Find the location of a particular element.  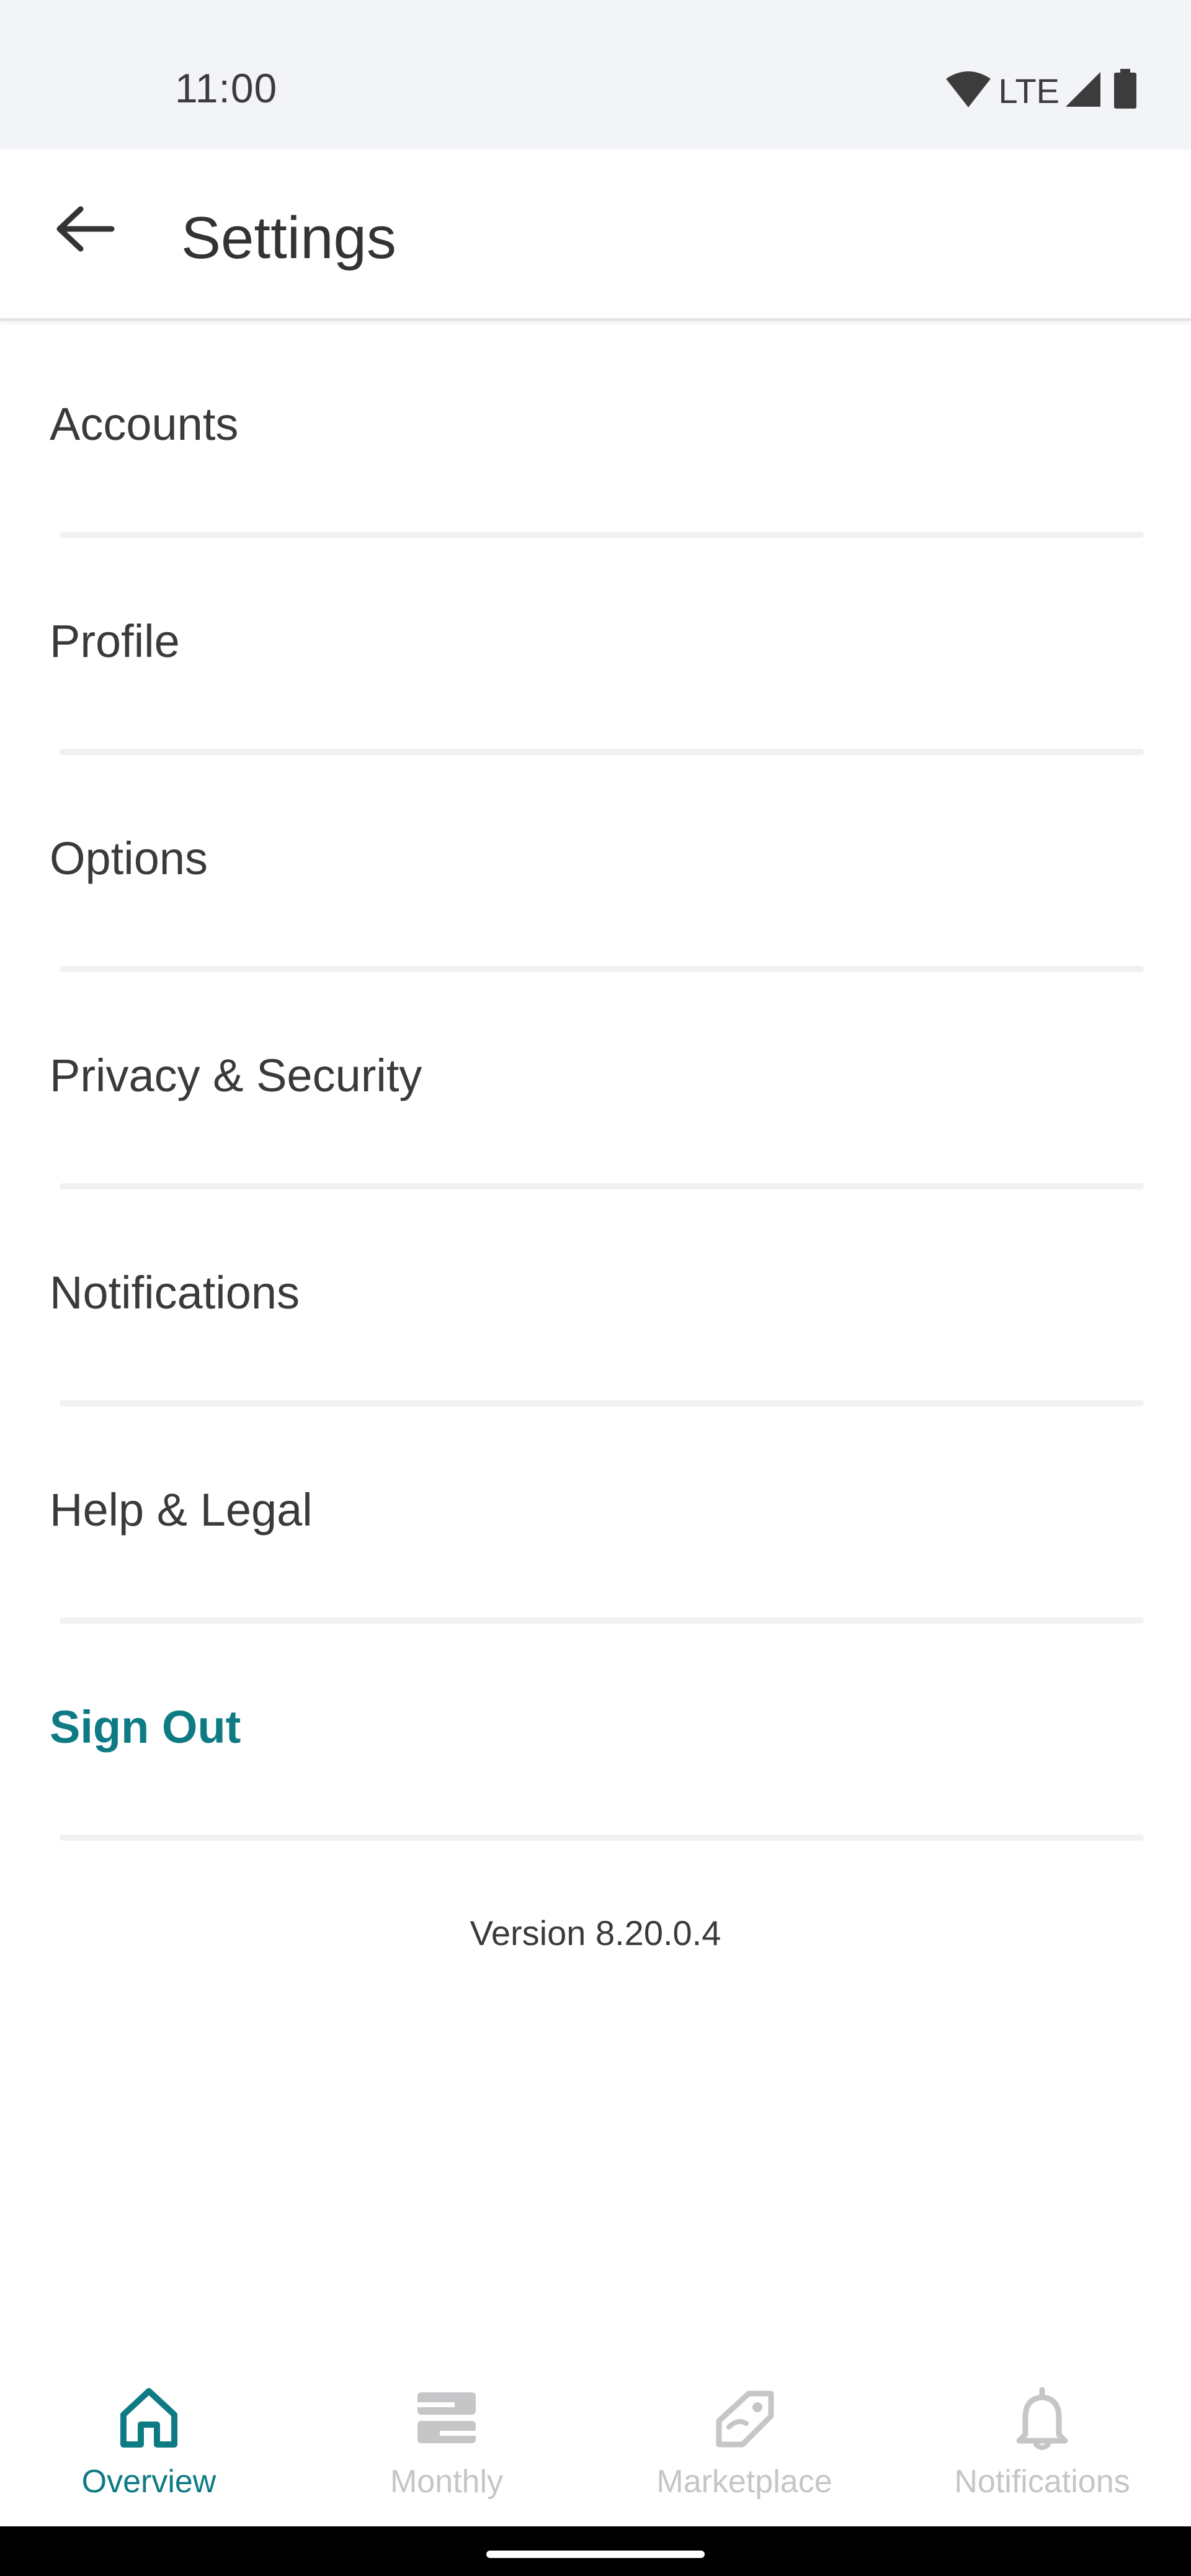

system-nav-bar is located at coordinates (595, 2551).